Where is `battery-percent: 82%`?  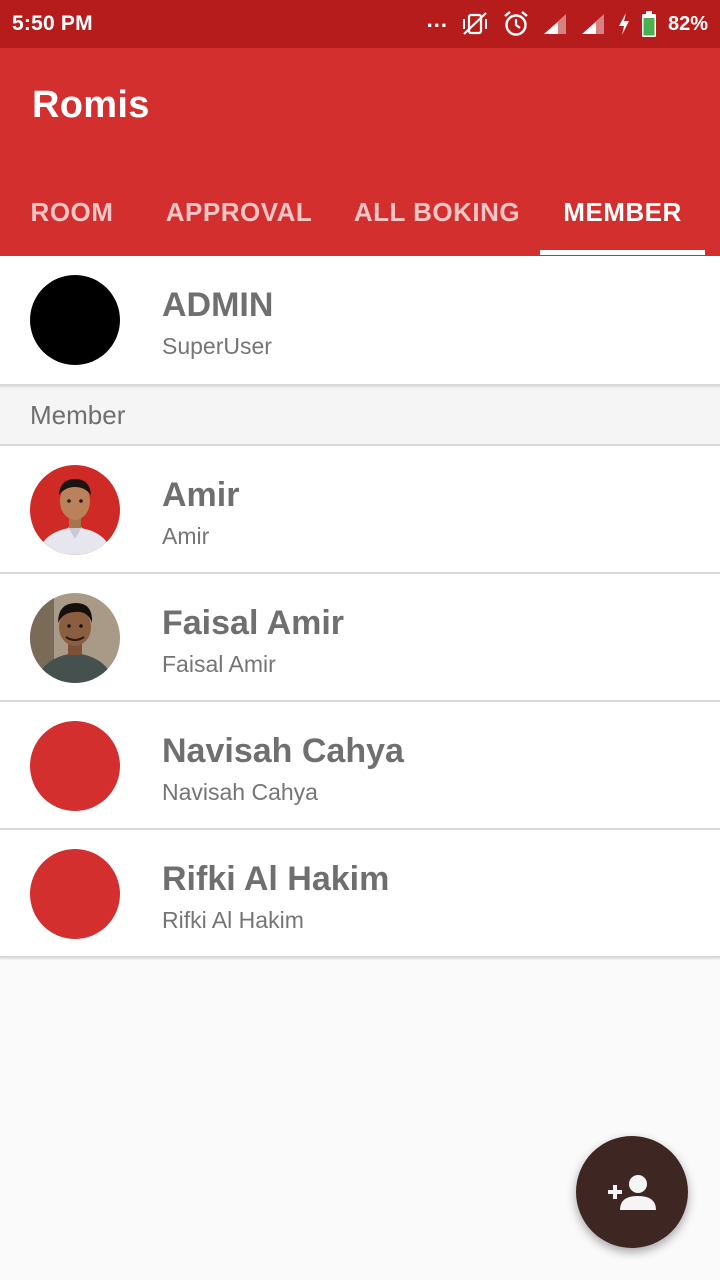
battery-percent: 82% is located at coordinates (687, 23).